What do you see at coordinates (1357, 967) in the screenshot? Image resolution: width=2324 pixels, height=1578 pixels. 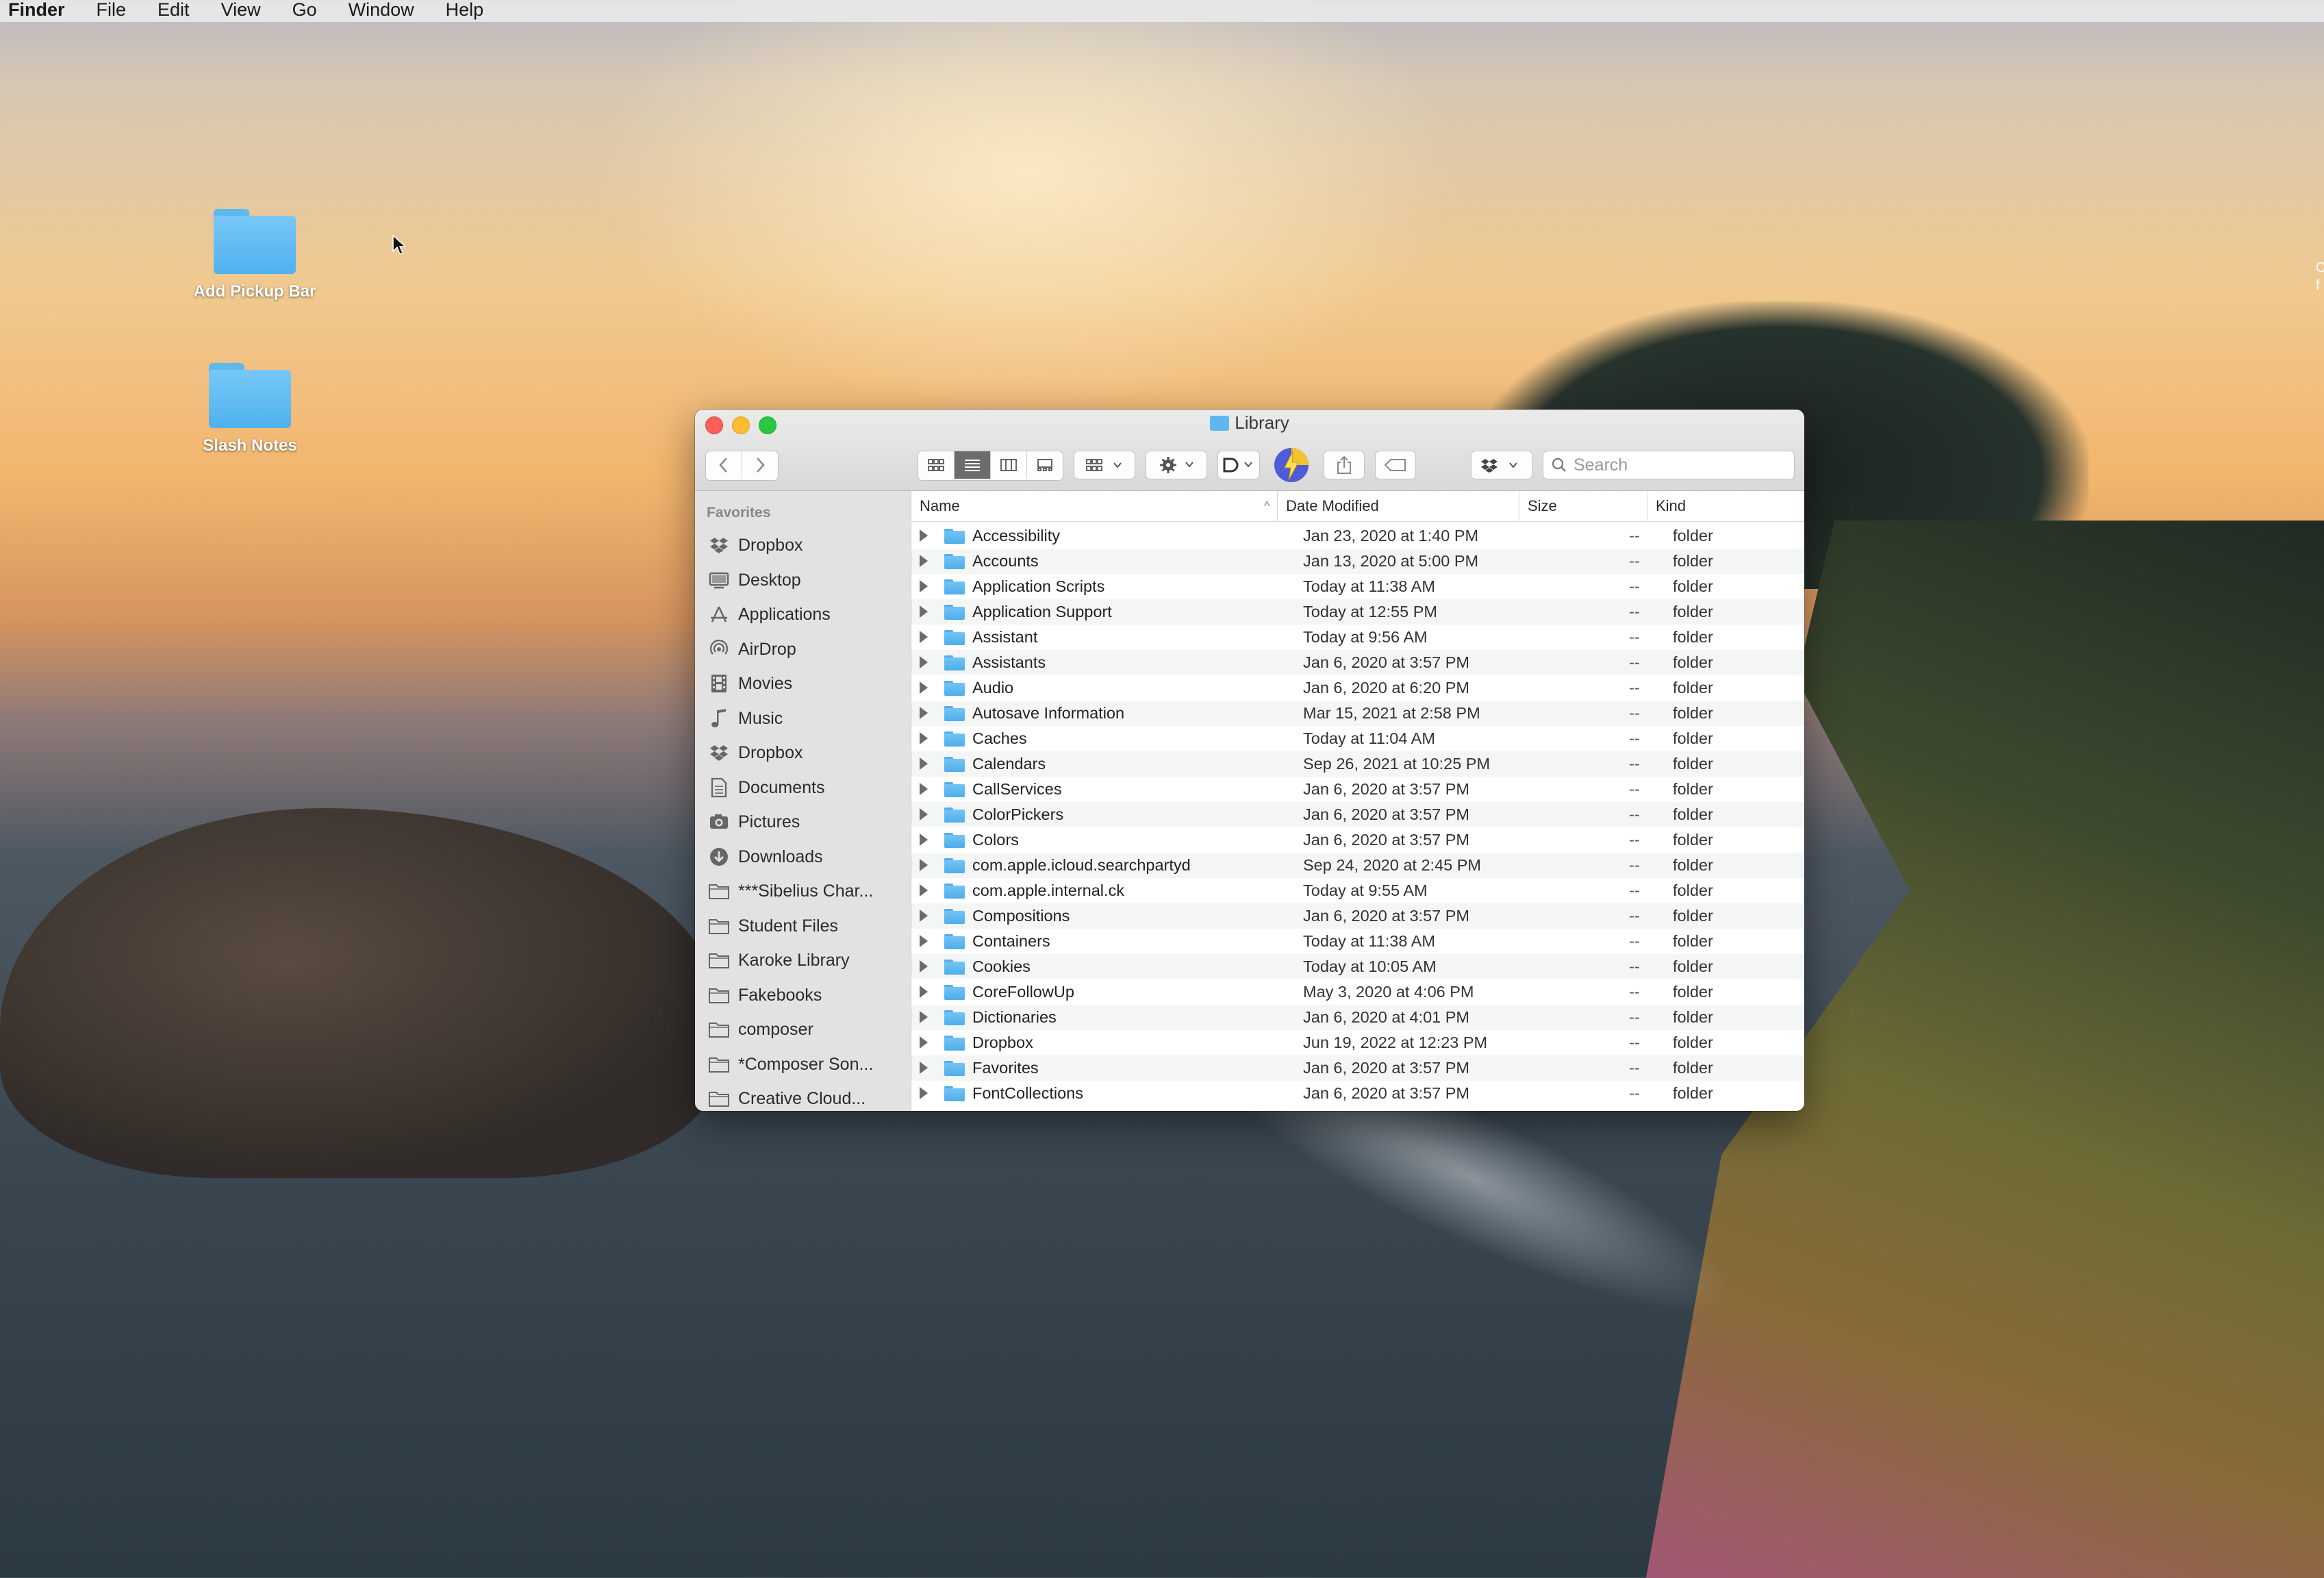 I see `table-row: Cookies Today at 10:05 AM -- folder` at bounding box center [1357, 967].